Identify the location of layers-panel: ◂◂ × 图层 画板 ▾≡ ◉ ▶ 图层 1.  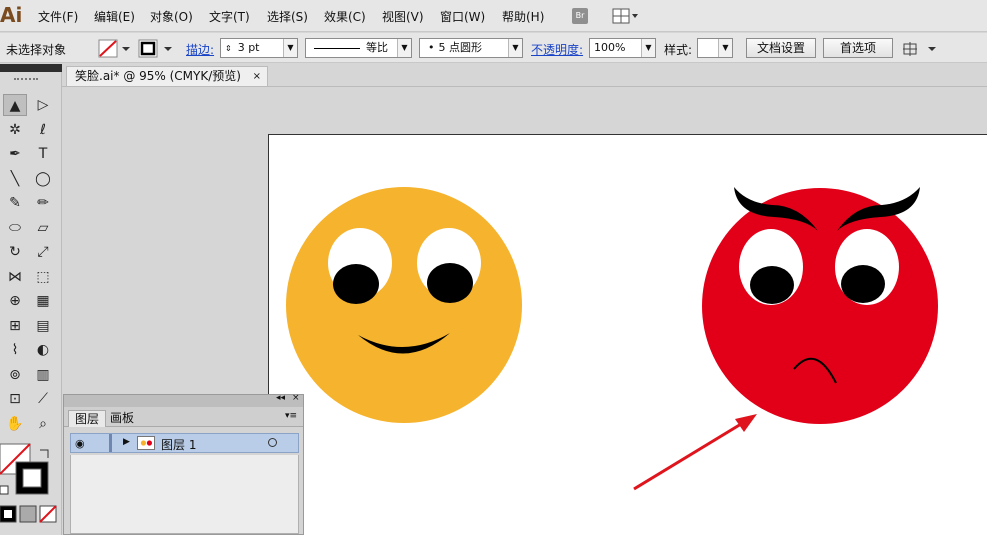
(183, 464).